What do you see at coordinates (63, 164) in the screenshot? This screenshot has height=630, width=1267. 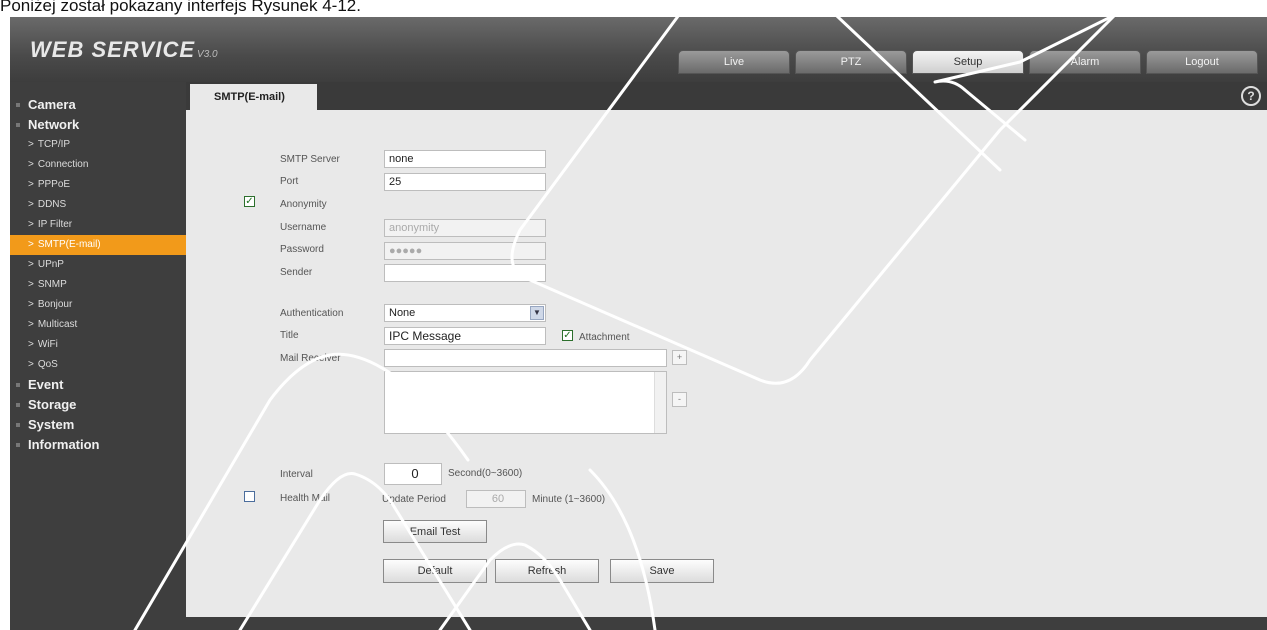 I see `sidebar-item-label: Connection` at bounding box center [63, 164].